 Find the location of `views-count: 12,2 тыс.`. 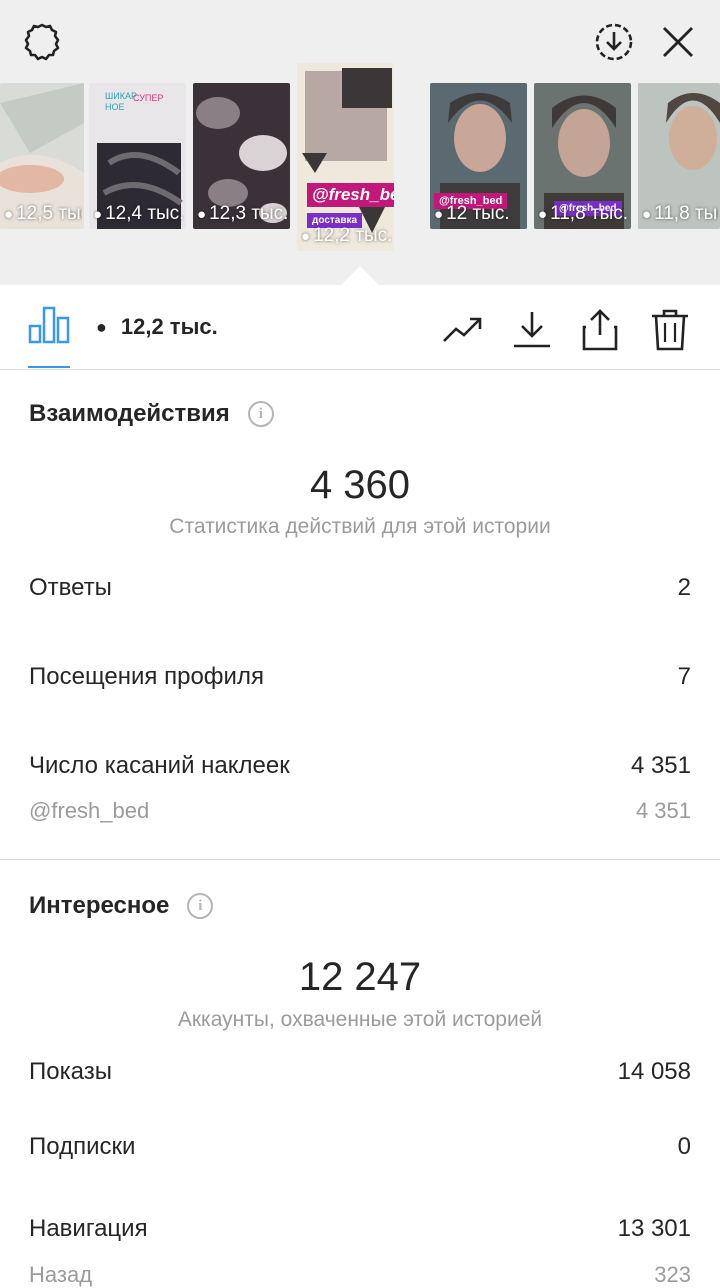

views-count: 12,2 тыс. is located at coordinates (169, 326).